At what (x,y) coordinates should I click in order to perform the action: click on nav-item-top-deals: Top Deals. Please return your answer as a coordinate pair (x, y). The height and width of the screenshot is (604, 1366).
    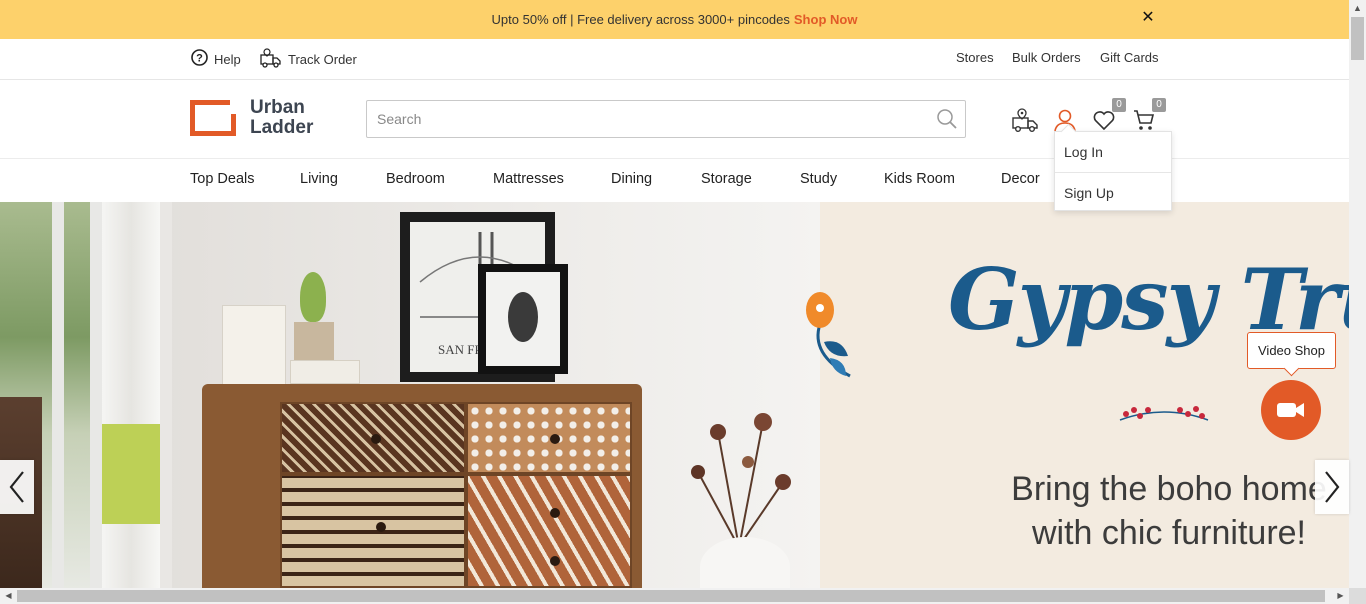
    Looking at the image, I should click on (222, 179).